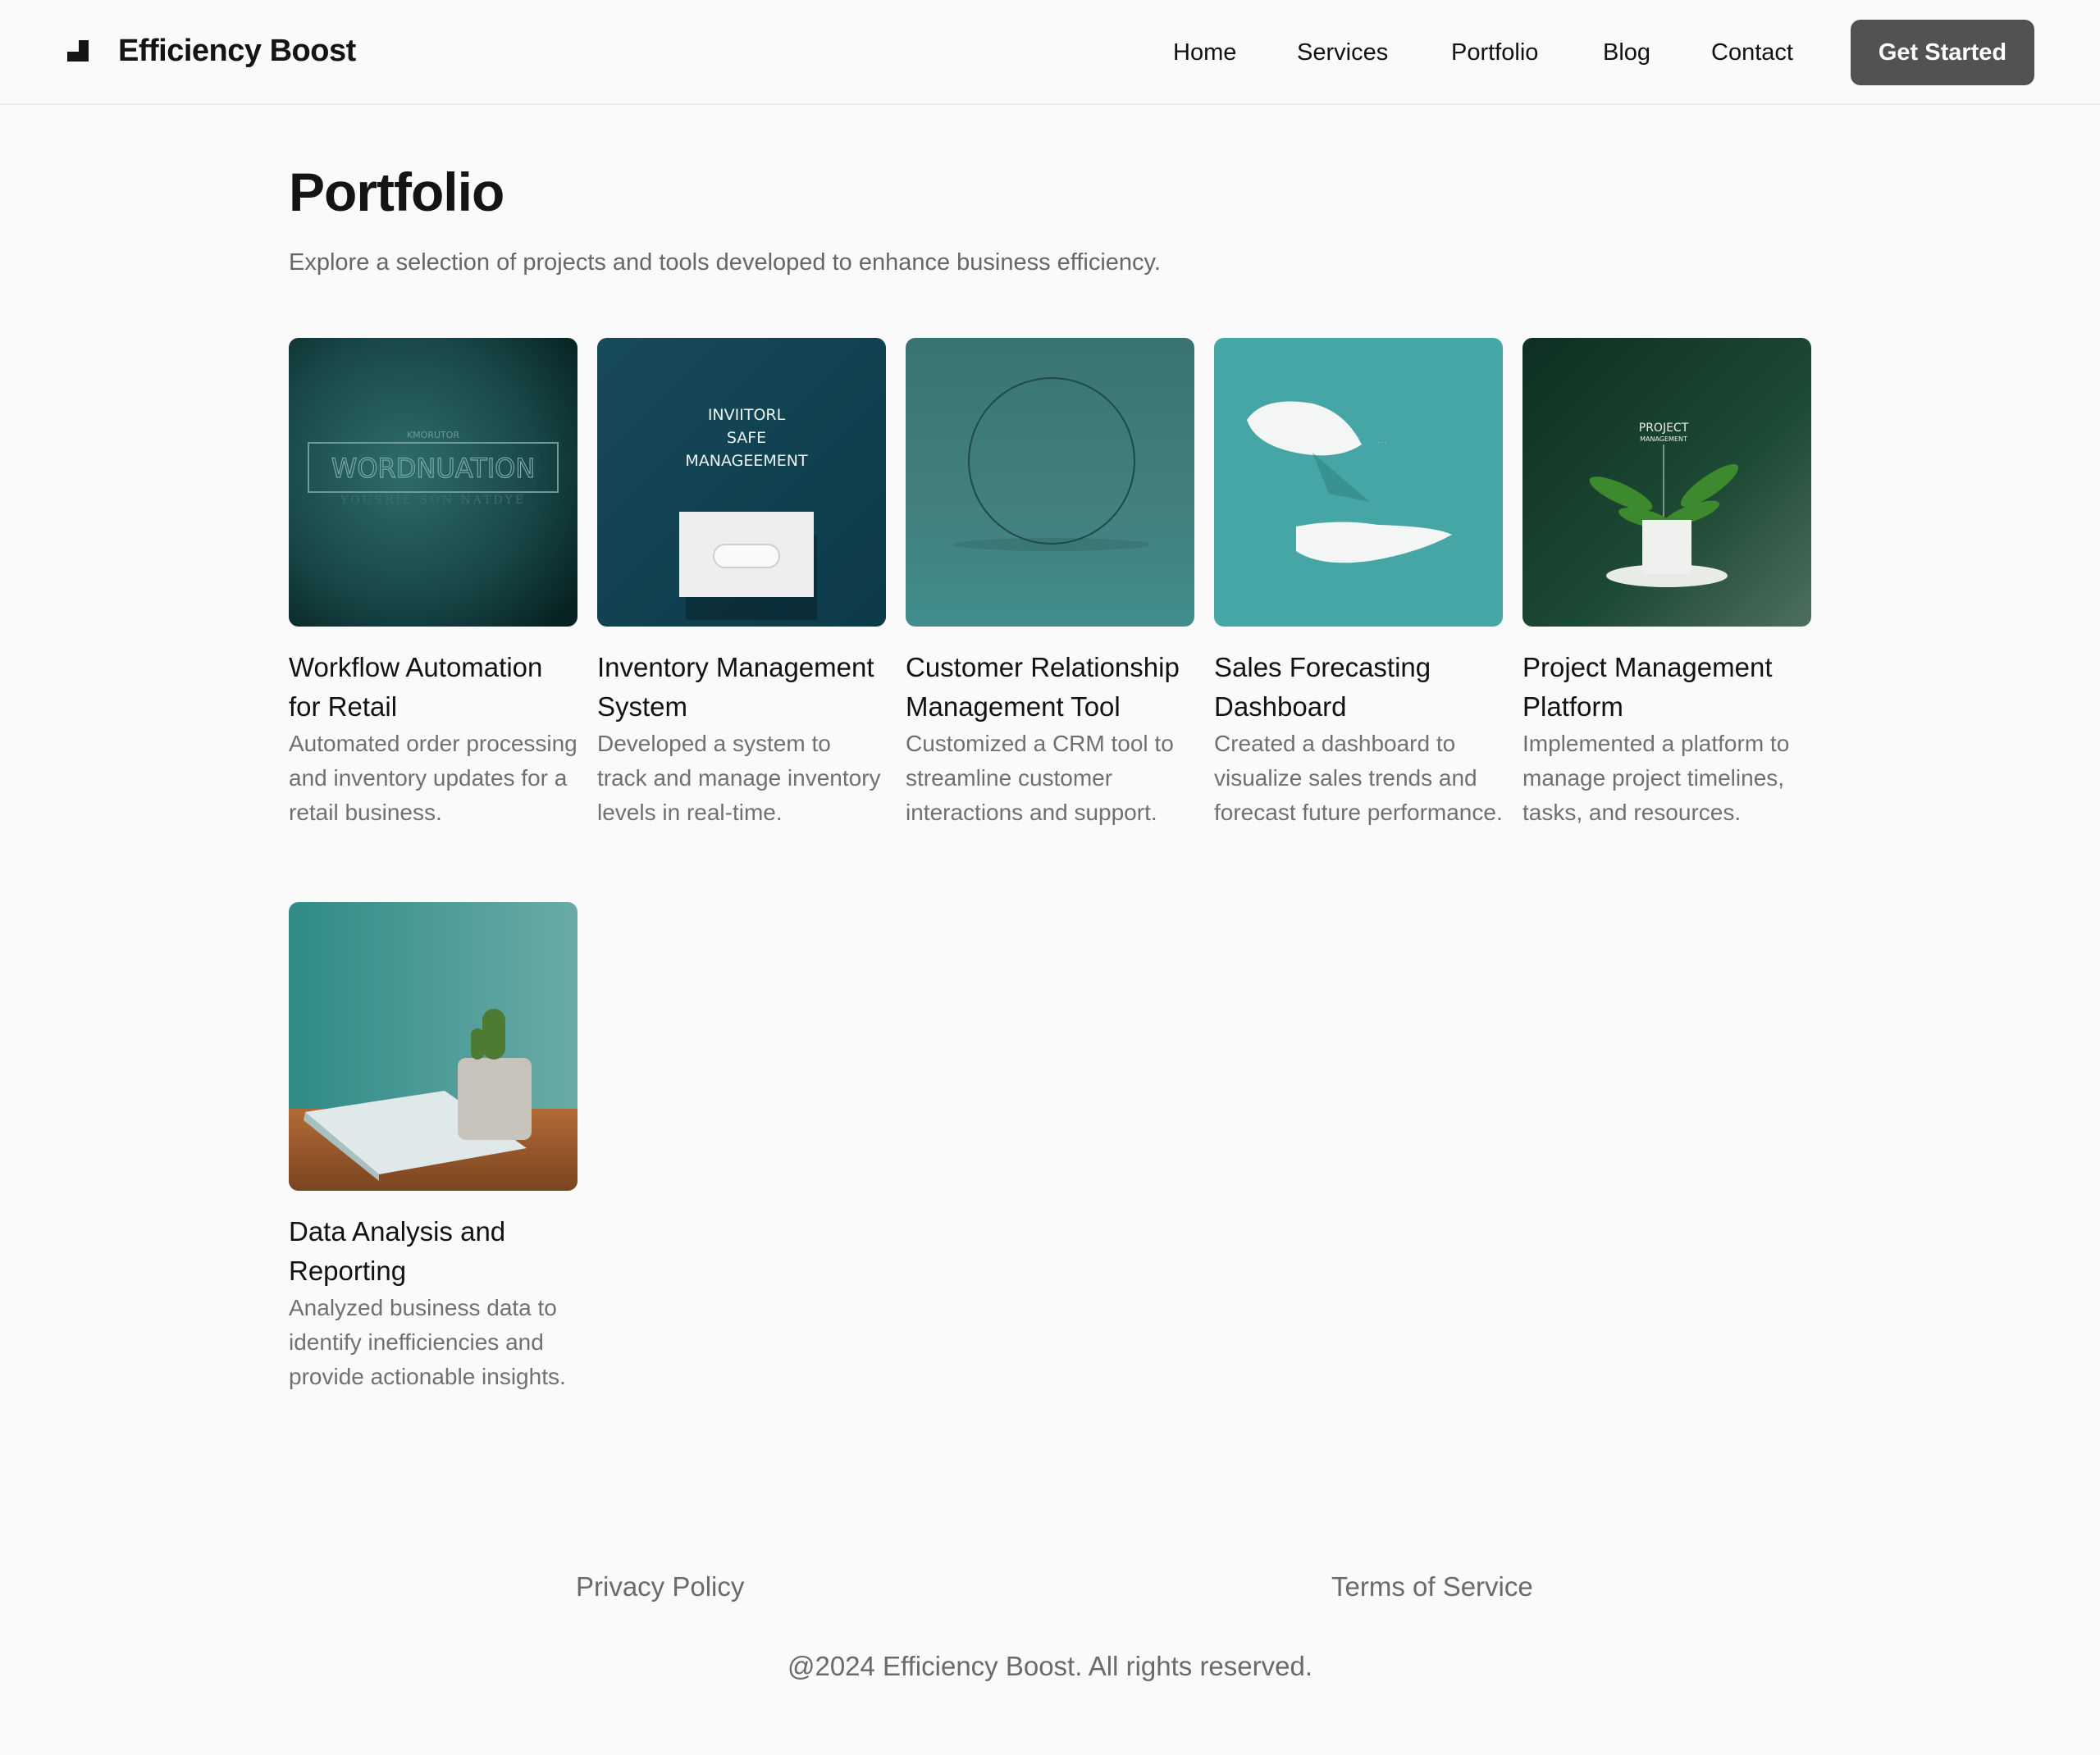 This screenshot has width=2100, height=1755. I want to click on svg-text: WORDNUATION, so click(434, 469).